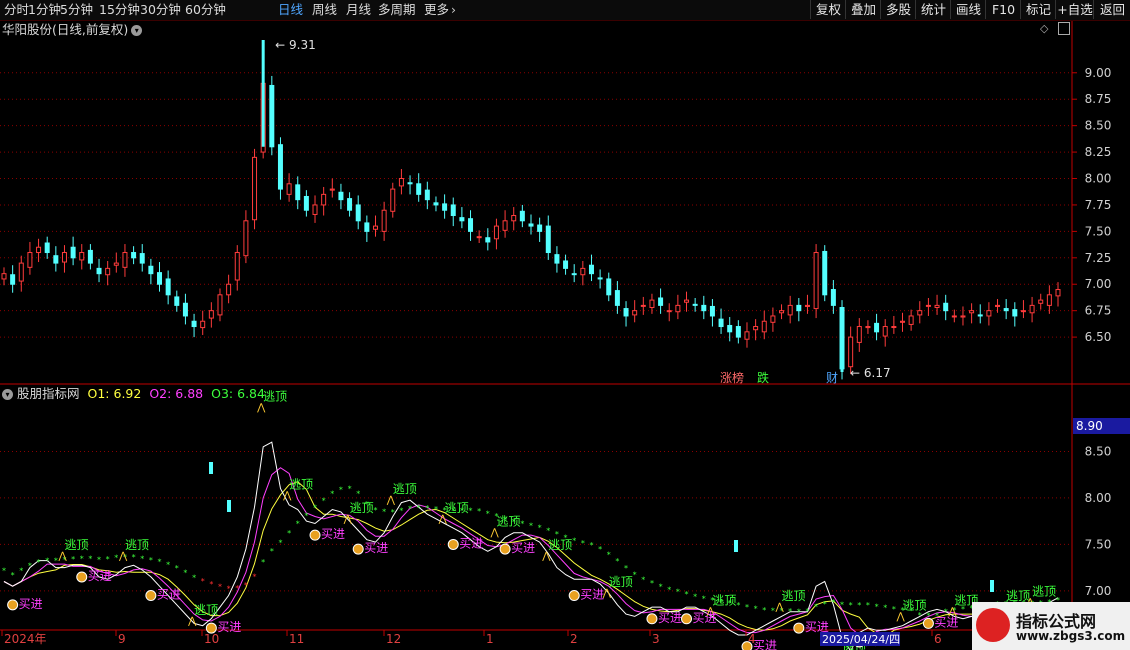 The height and width of the screenshot is (650, 1130). What do you see at coordinates (993, 625) in the screenshot?
I see `logo-icon` at bounding box center [993, 625].